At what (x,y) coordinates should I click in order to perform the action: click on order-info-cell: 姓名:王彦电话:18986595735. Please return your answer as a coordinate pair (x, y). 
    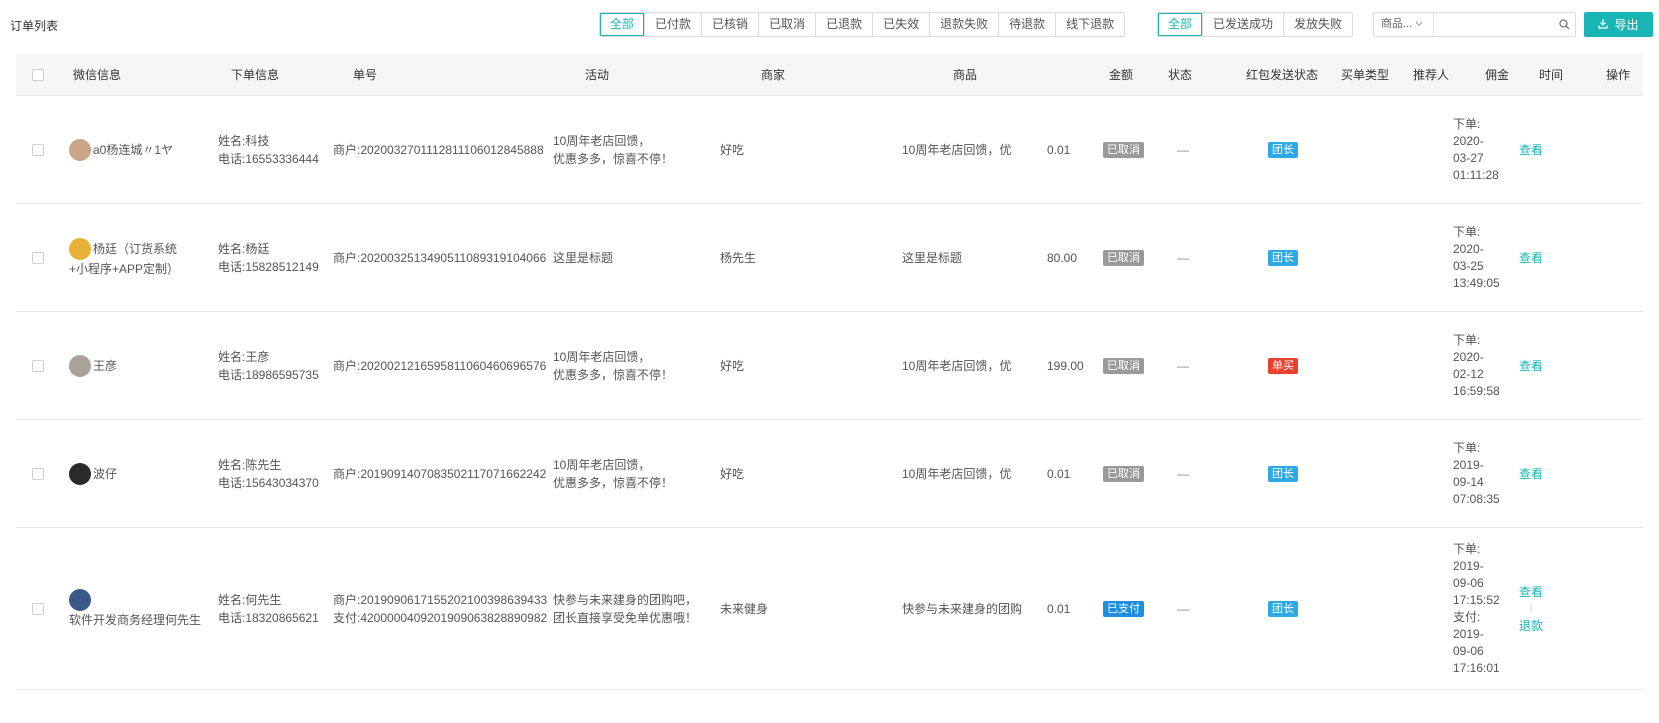
    Looking at the image, I should click on (268, 365).